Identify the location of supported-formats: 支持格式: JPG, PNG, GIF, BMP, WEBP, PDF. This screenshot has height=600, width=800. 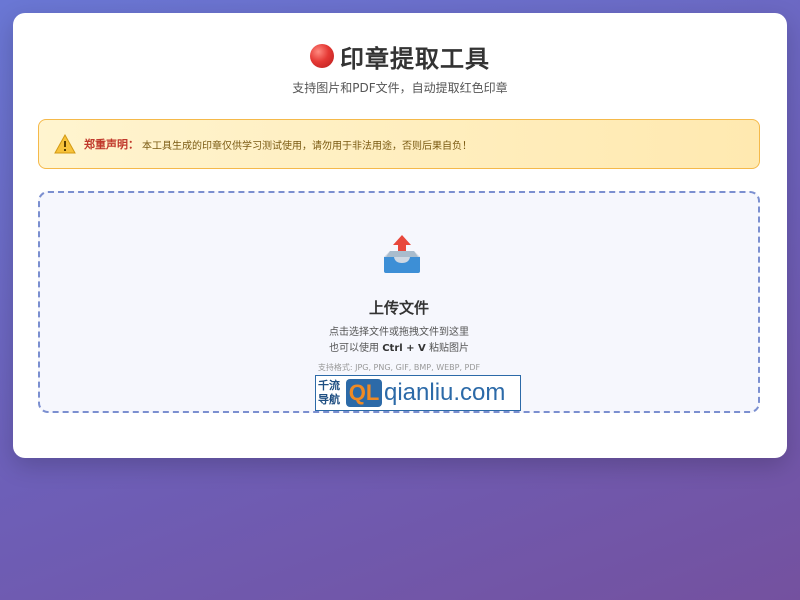
(399, 367).